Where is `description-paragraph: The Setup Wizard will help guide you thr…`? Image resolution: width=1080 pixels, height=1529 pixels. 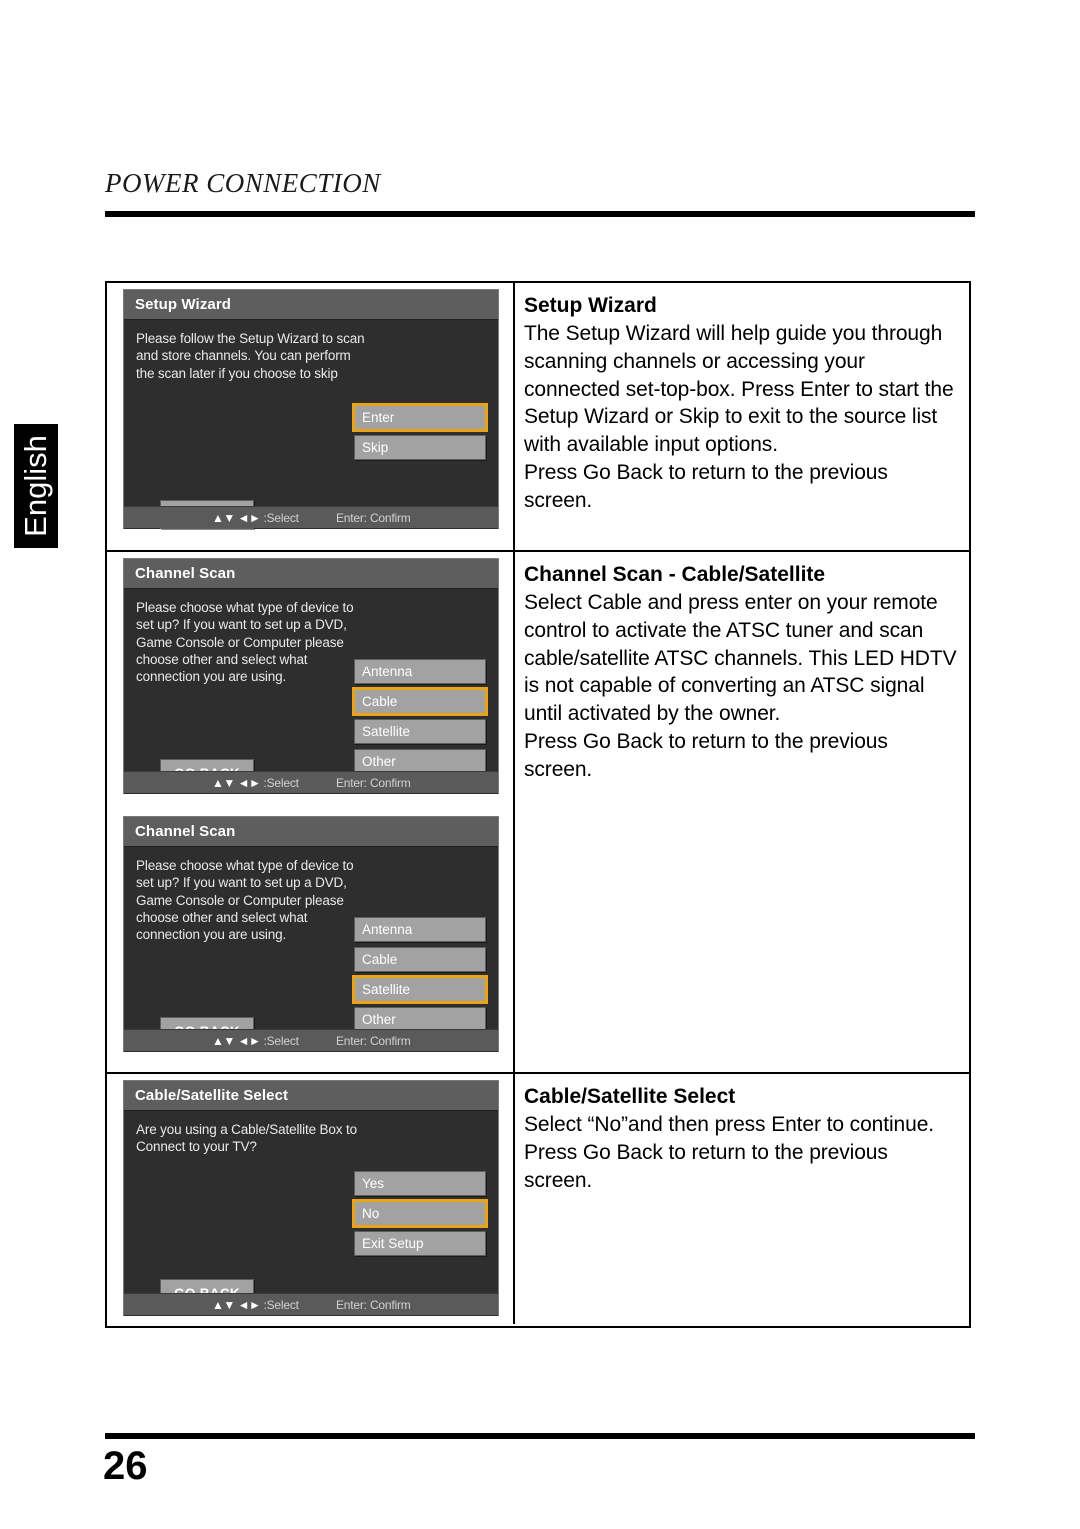 description-paragraph: The Setup Wizard will help guide you thr… is located at coordinates (739, 389).